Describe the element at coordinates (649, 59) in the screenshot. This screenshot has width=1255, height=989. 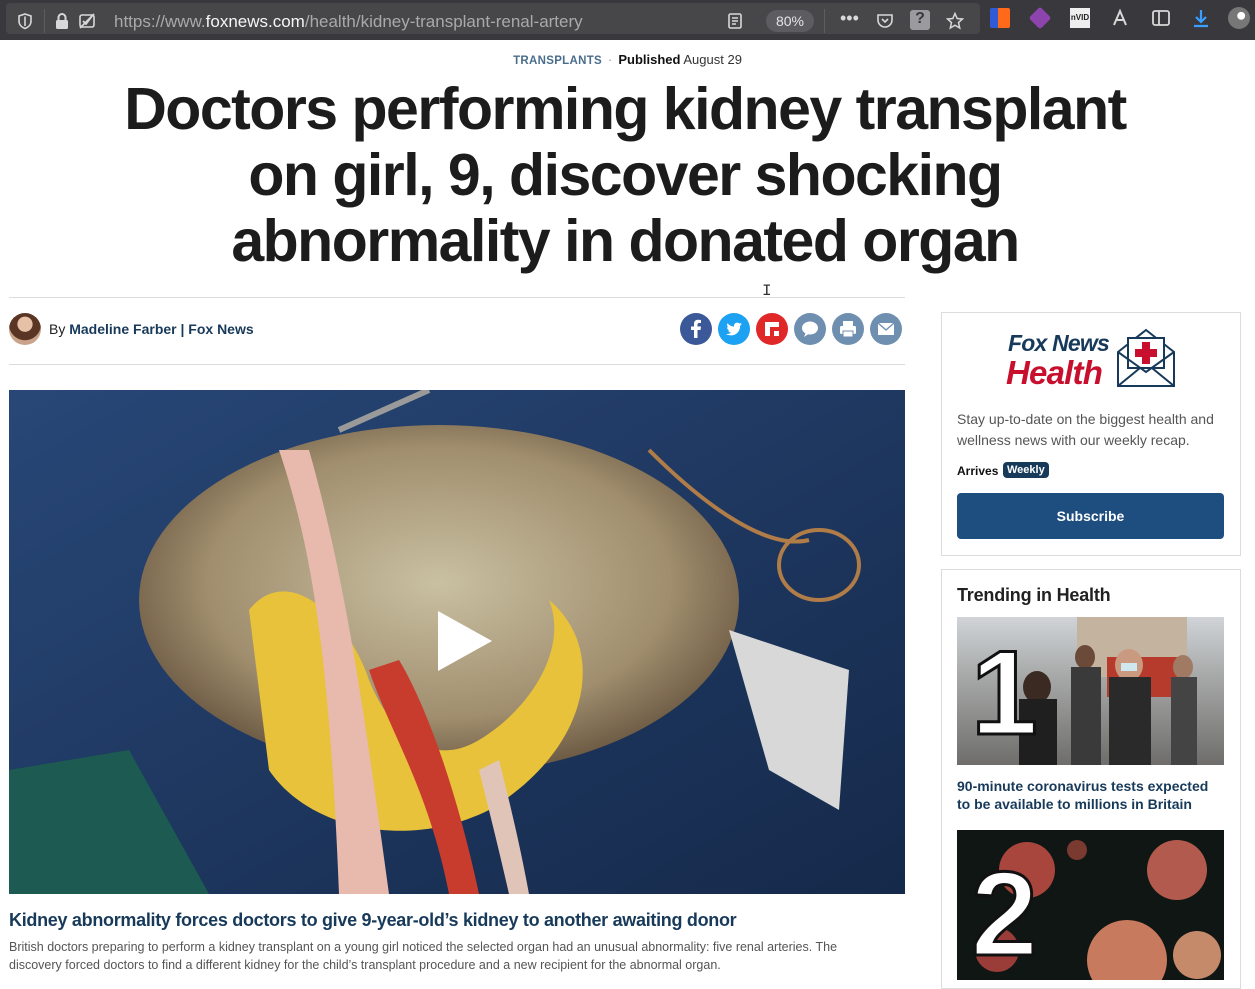
I see `published-label: Published` at that location.